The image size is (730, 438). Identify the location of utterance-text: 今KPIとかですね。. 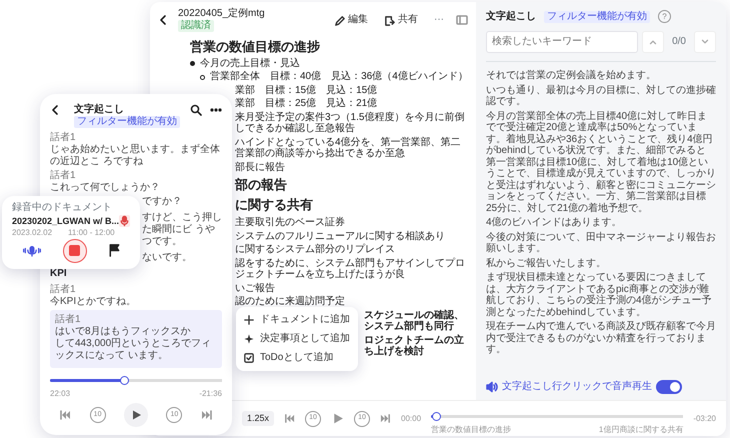
(94, 302).